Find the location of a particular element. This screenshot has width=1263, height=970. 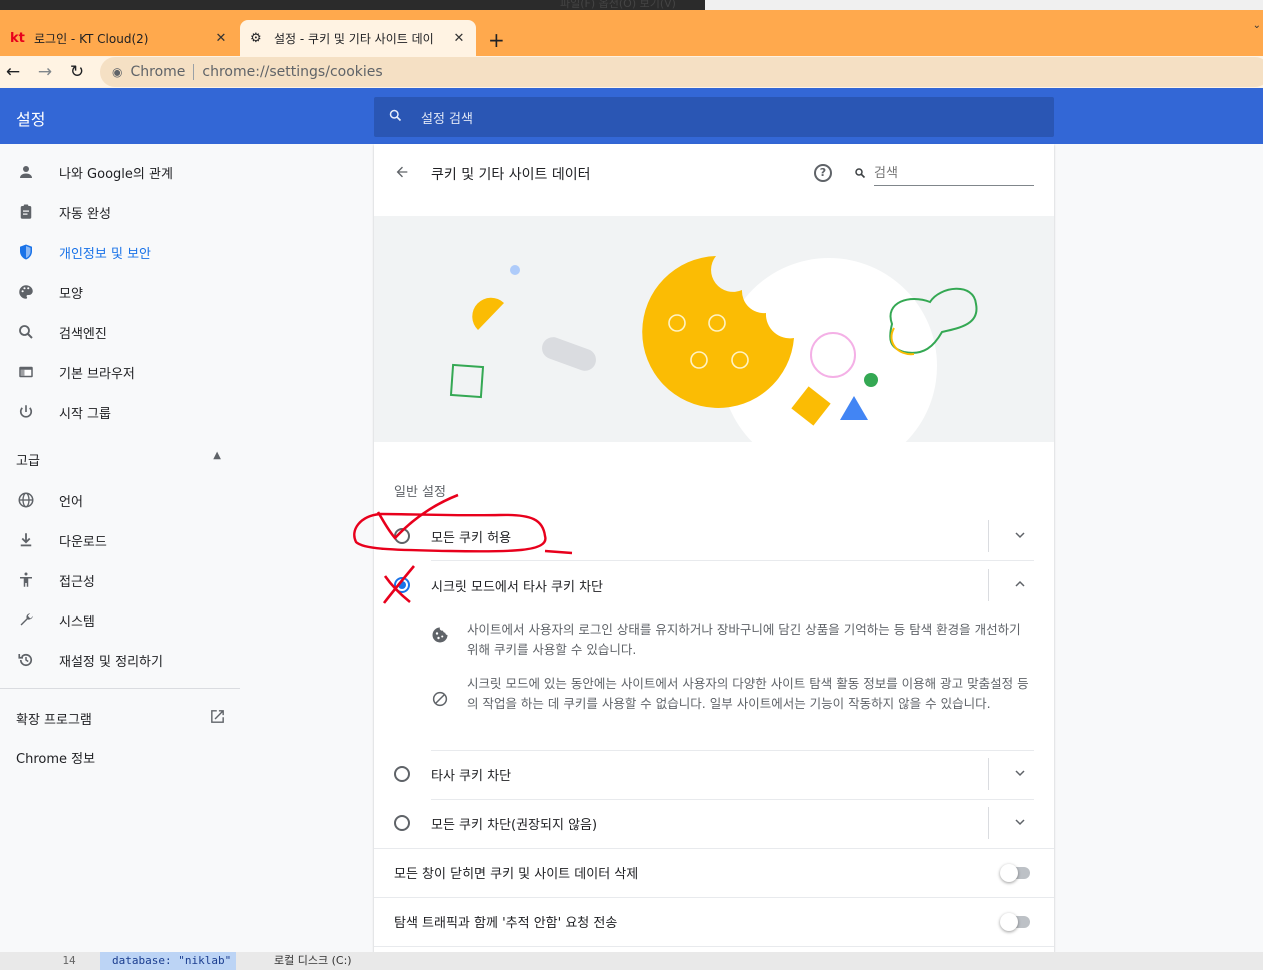

browser-toolbar: ← → ↻ ◉ Chrome chrome://settings/cookies is located at coordinates (631, 72).